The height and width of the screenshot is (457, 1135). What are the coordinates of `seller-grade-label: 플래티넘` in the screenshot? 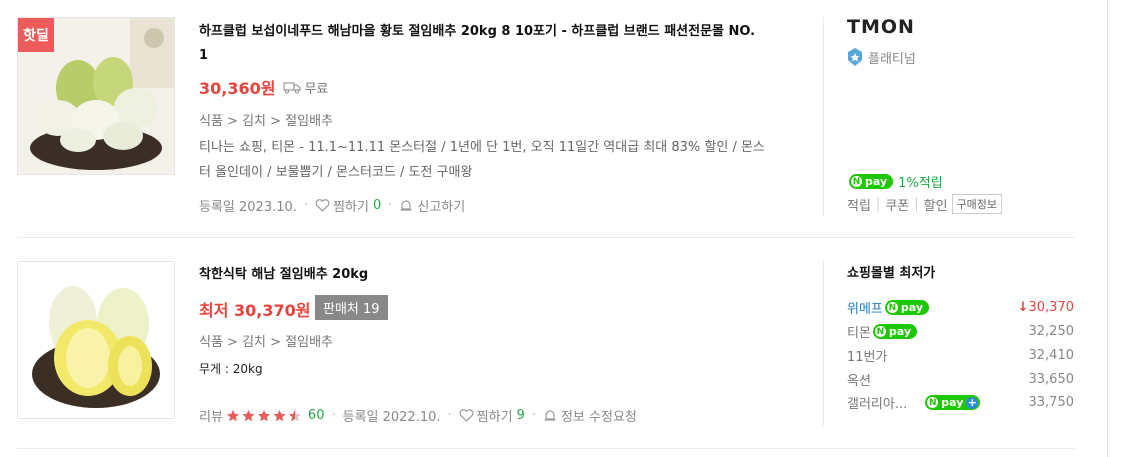 It's located at (892, 59).